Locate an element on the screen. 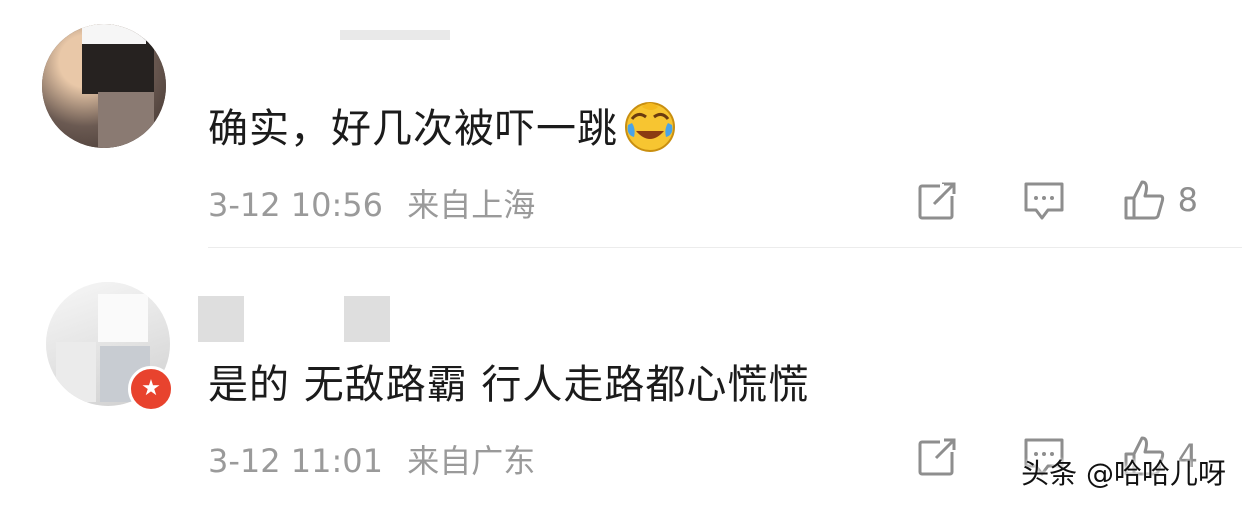  comment-actions: 8 is located at coordinates (1057, 200).